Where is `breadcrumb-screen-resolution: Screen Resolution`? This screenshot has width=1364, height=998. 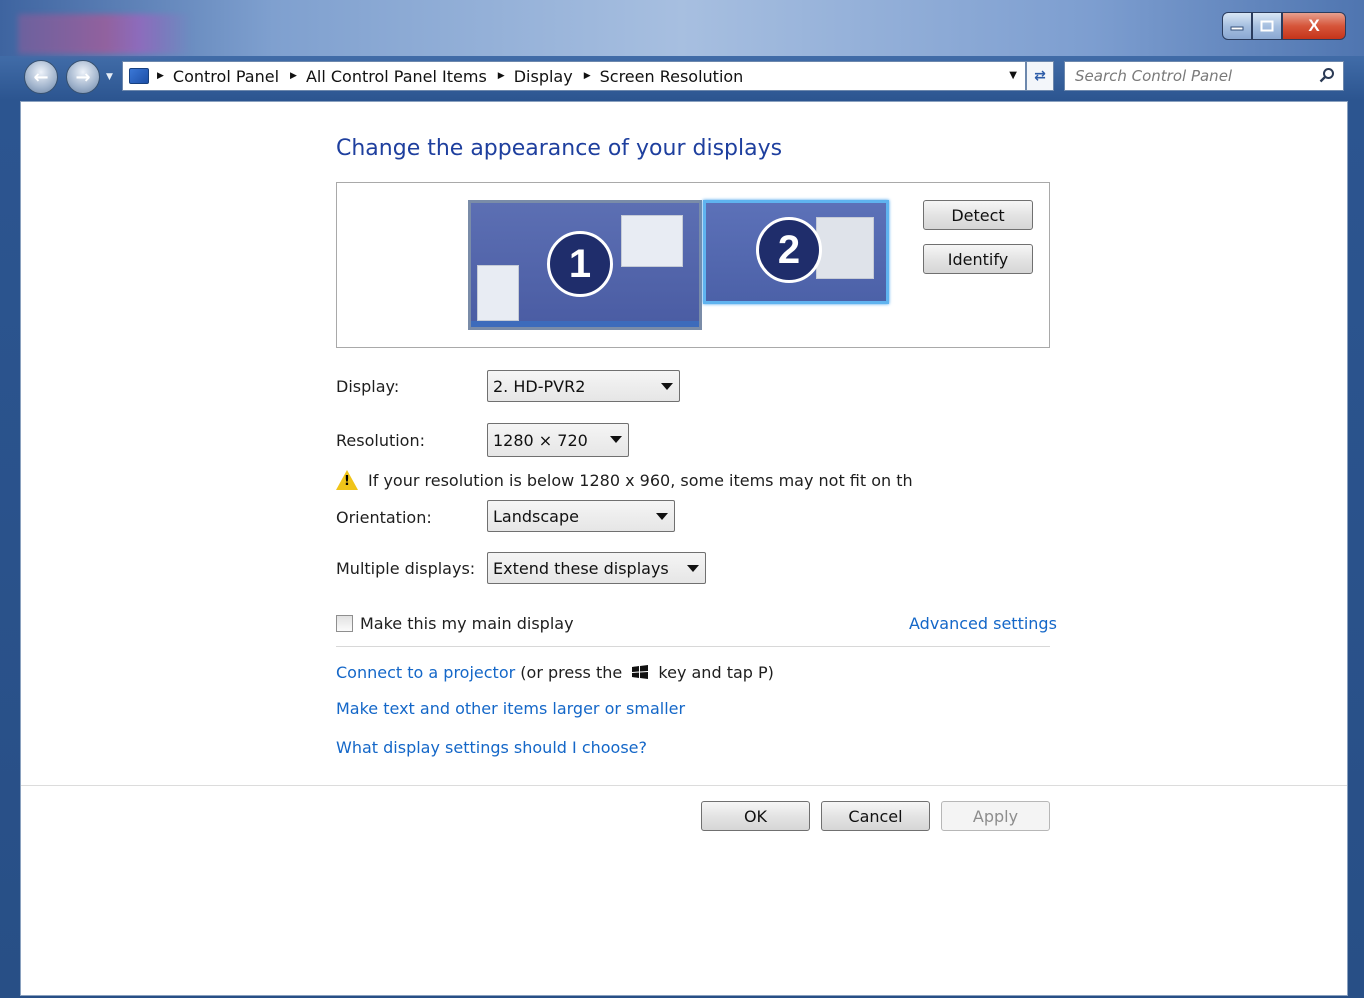
breadcrumb-screen-resolution: Screen Resolution is located at coordinates (672, 76).